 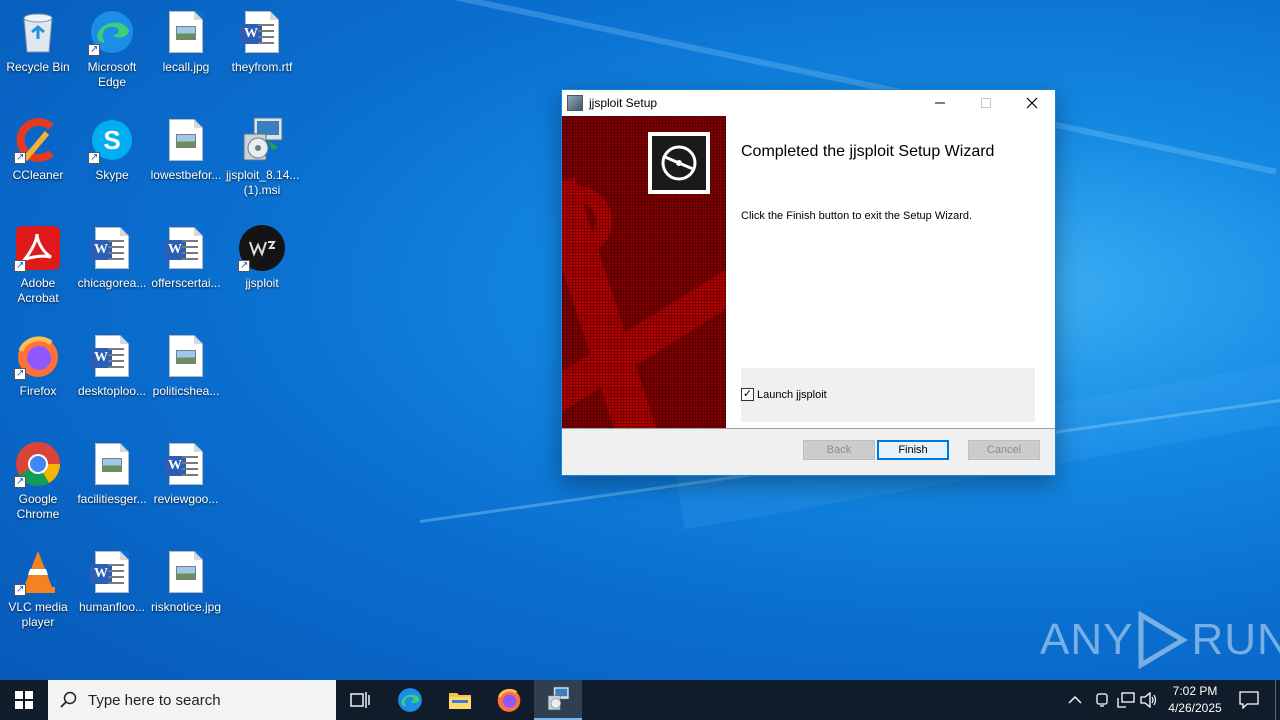 I want to click on desktop-icon-label: Firefox, so click(x=38, y=391).